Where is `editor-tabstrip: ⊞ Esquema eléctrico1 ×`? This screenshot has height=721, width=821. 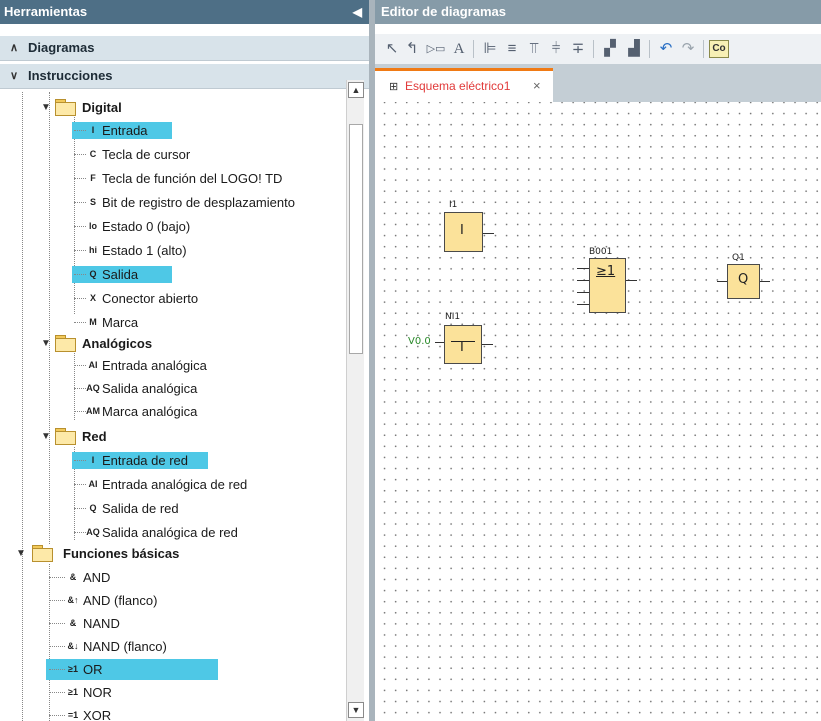 editor-tabstrip: ⊞ Esquema eléctrico1 × is located at coordinates (598, 83).